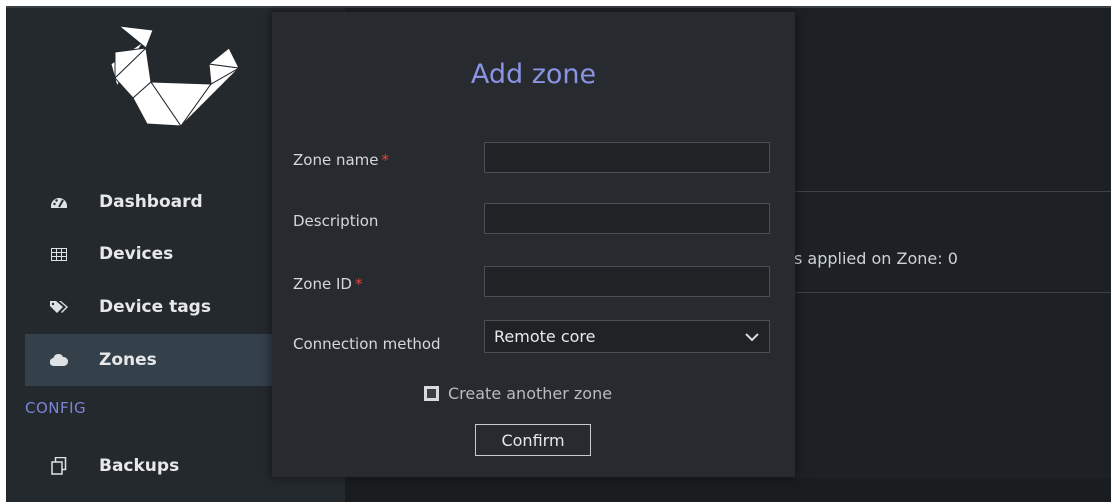 The width and height of the screenshot is (1111, 502). I want to click on zone-tags-text: ags applied on Zone: 0, so click(866, 258).